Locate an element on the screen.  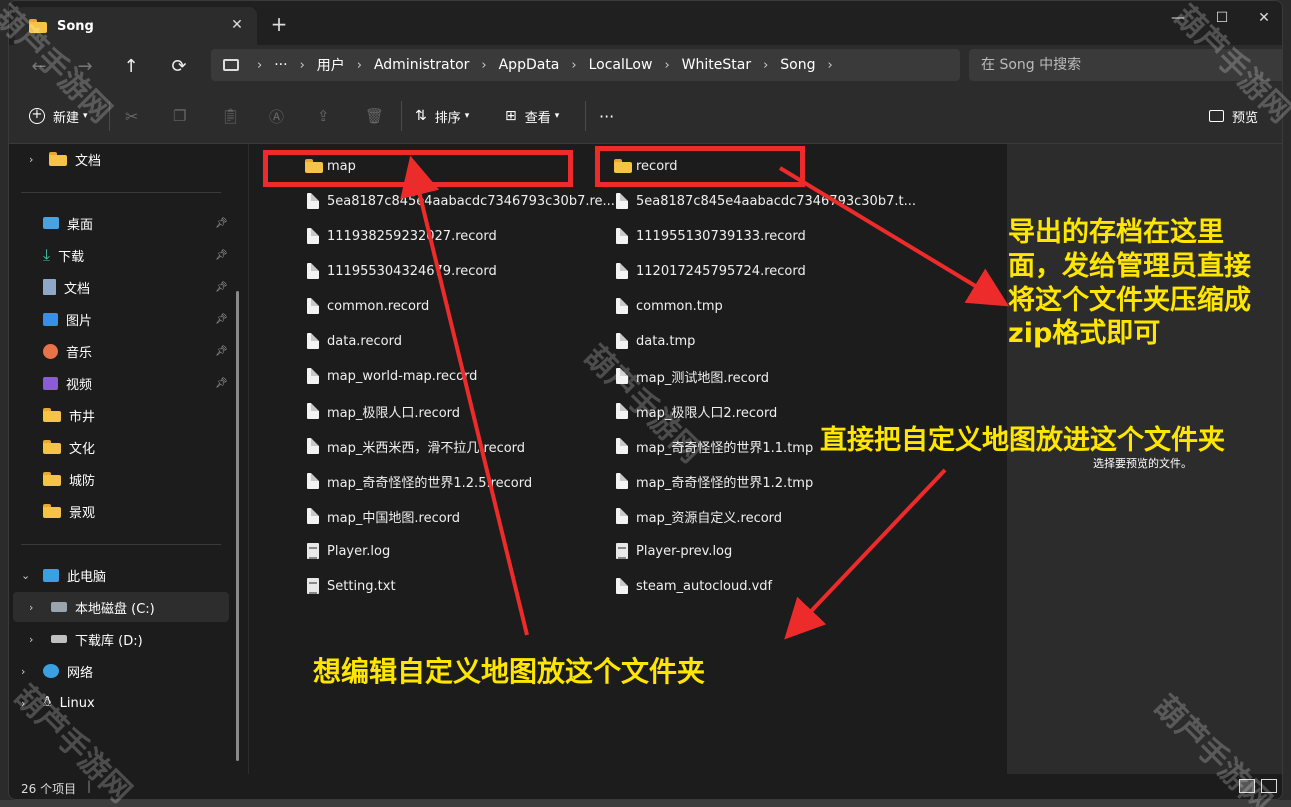
sidebar-item-chengfang: 城防 is located at coordinates (124, 479).